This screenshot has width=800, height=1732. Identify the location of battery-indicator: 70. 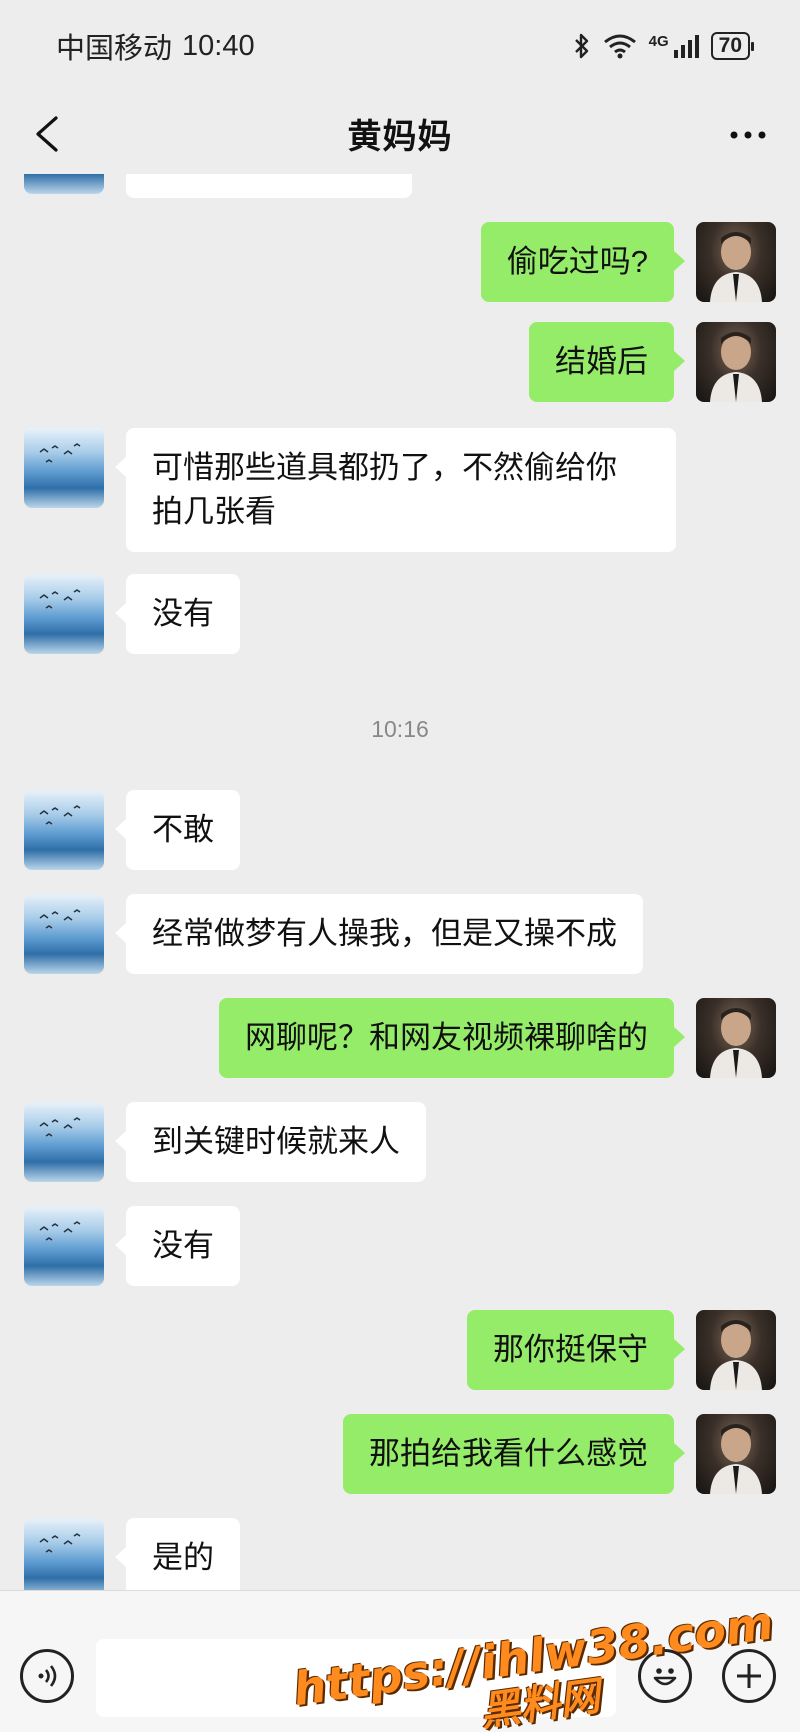
(732, 46).